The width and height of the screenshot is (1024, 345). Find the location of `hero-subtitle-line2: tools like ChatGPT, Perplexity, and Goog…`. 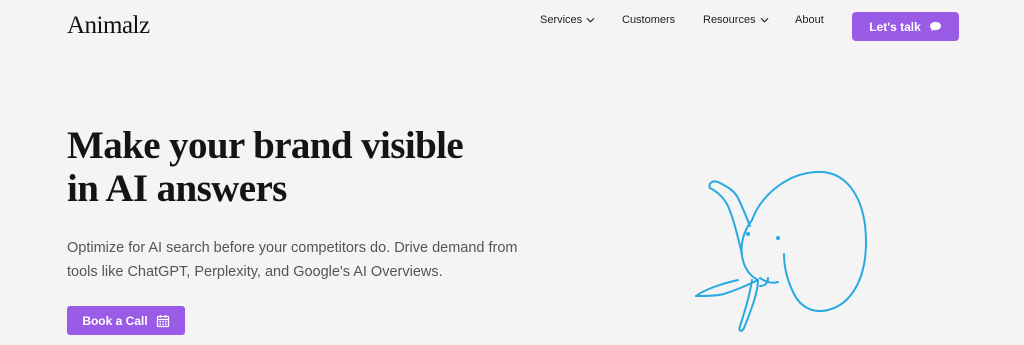

hero-subtitle-line2: tools like ChatGPT, Perplexity, and Goog… is located at coordinates (255, 272).